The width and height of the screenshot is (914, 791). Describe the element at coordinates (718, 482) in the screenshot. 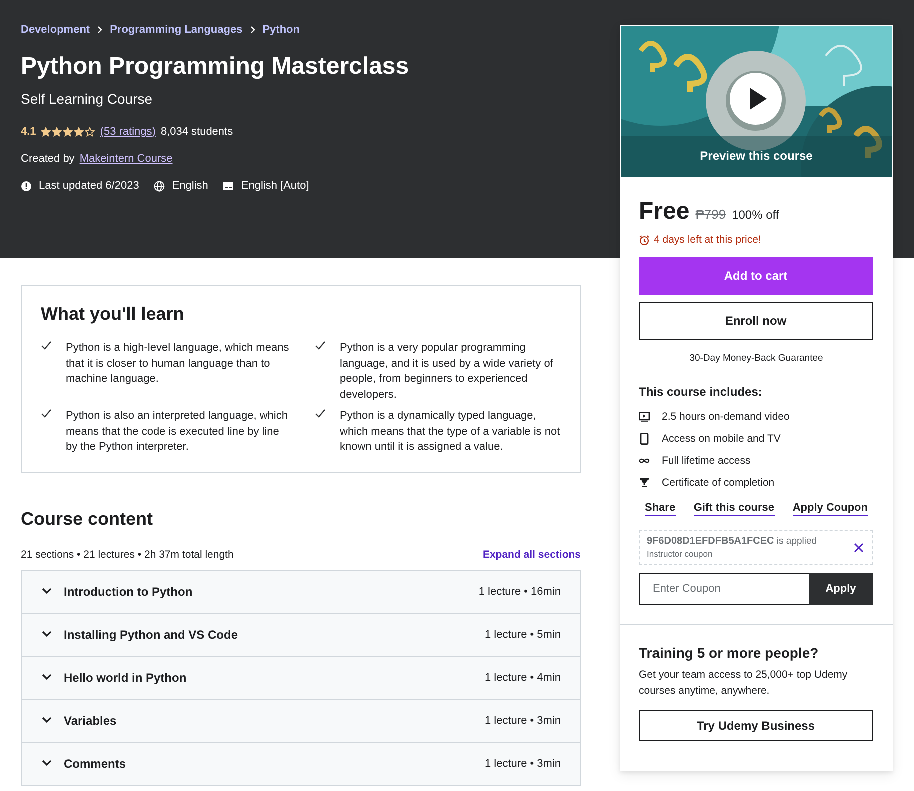

I see `include-item-text: Certificate of completion` at that location.